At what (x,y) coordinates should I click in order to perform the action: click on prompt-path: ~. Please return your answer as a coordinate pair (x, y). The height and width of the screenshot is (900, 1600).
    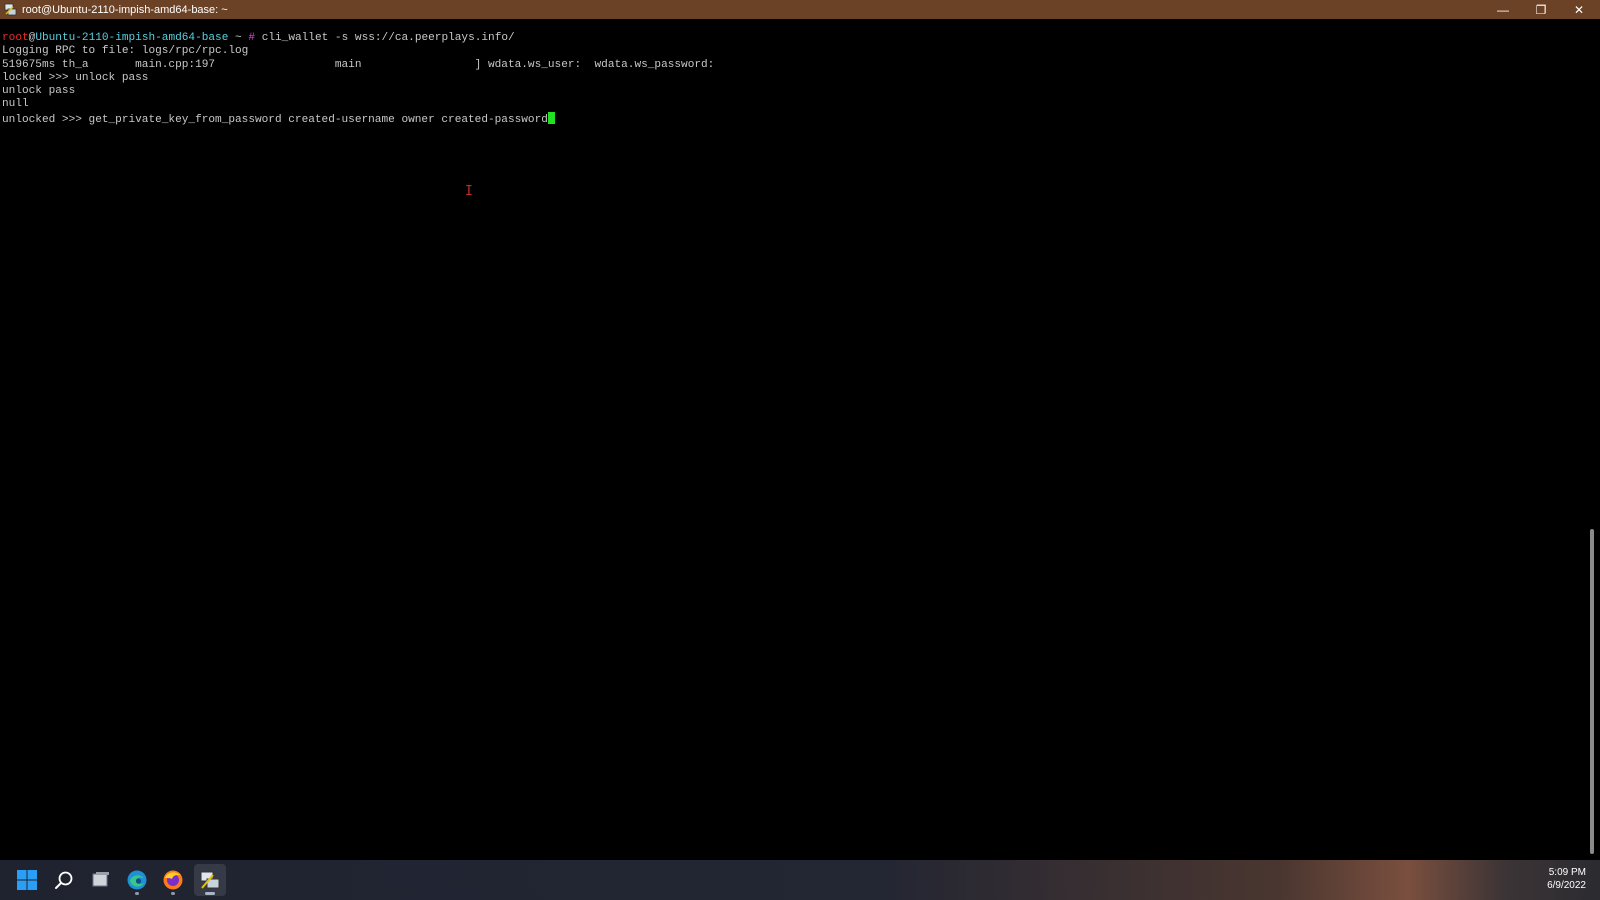
    Looking at the image, I should click on (235, 38).